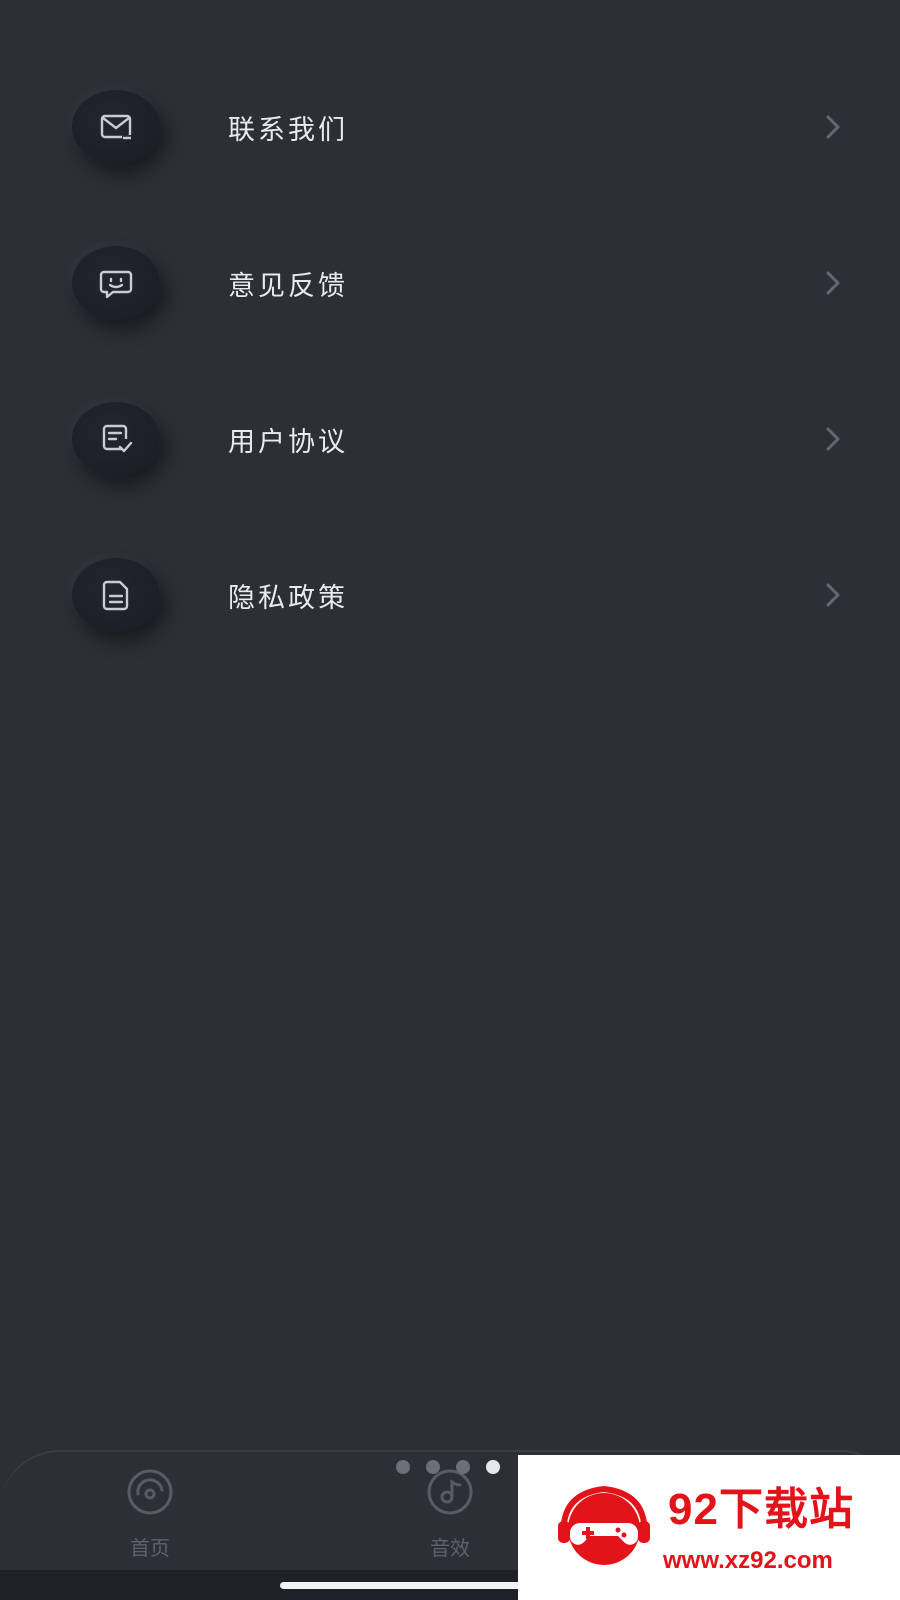 The image size is (900, 1600). I want to click on home-indicator, so click(410, 1585).